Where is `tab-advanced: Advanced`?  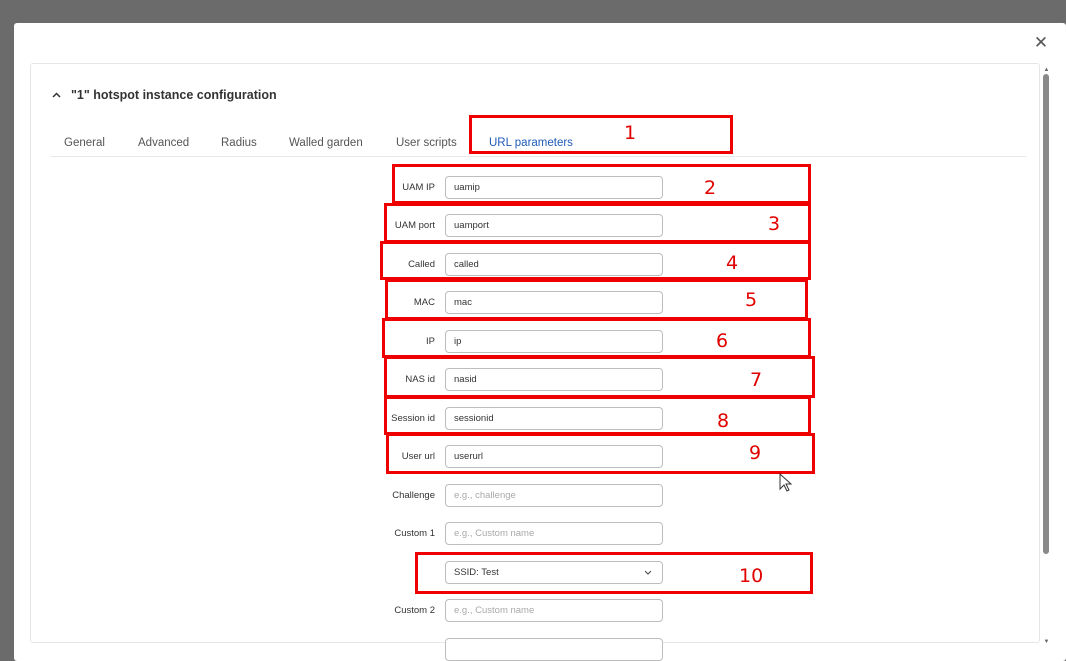
tab-advanced: Advanced is located at coordinates (163, 143).